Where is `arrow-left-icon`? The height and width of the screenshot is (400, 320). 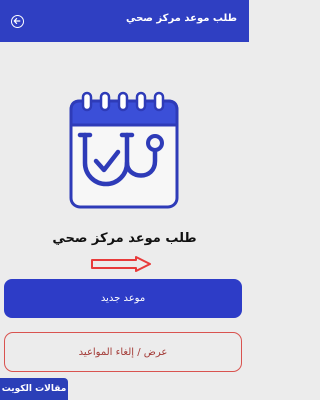 arrow-left-icon is located at coordinates (17, 21).